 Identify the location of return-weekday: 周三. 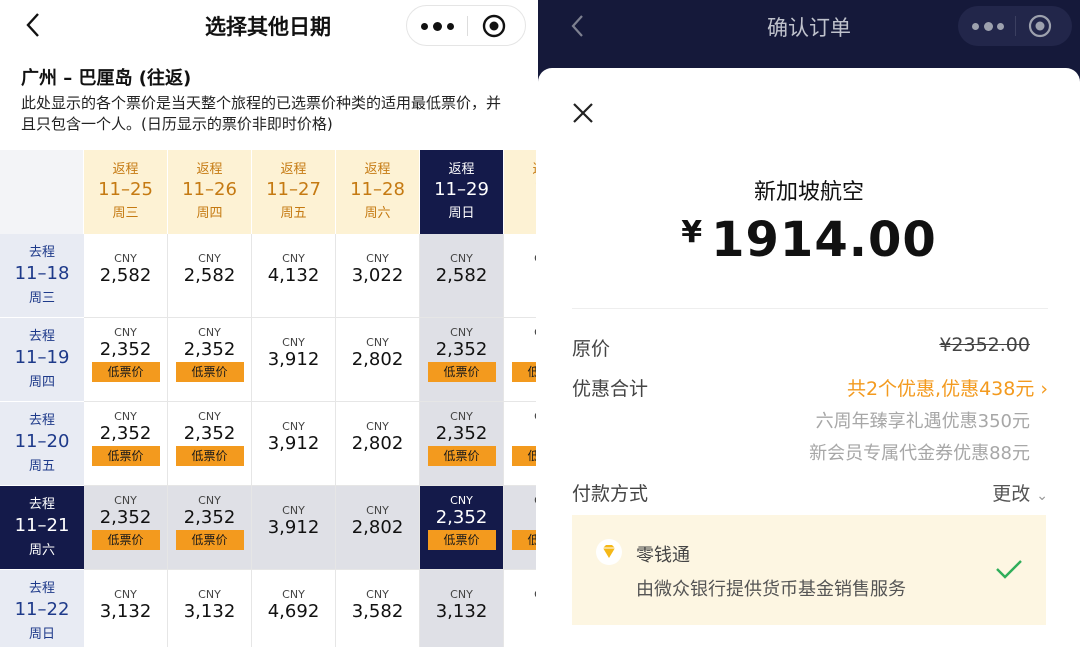
(125, 213).